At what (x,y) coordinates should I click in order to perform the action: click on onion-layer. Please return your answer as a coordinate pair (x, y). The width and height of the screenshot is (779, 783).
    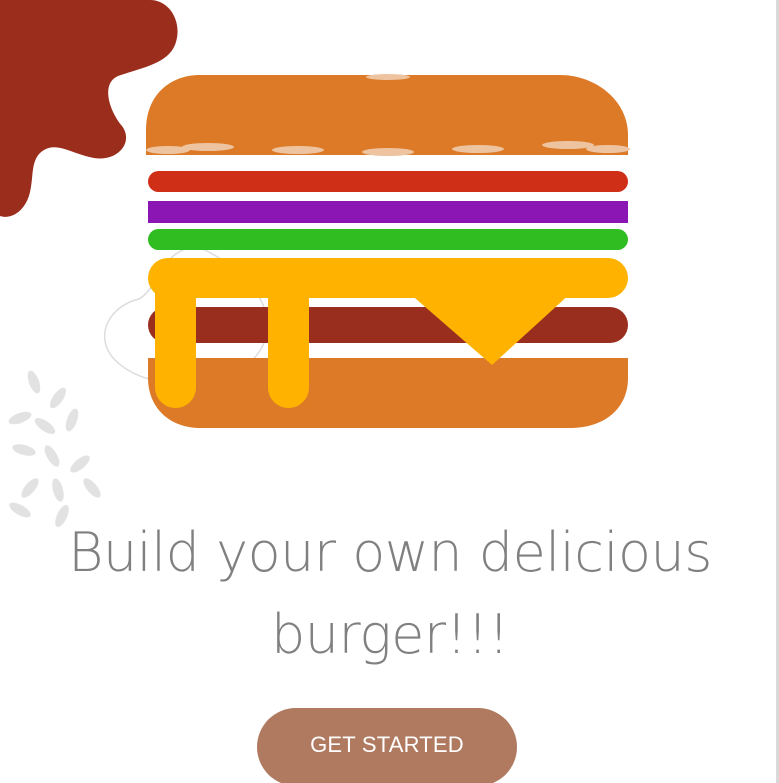
    Looking at the image, I should click on (388, 212).